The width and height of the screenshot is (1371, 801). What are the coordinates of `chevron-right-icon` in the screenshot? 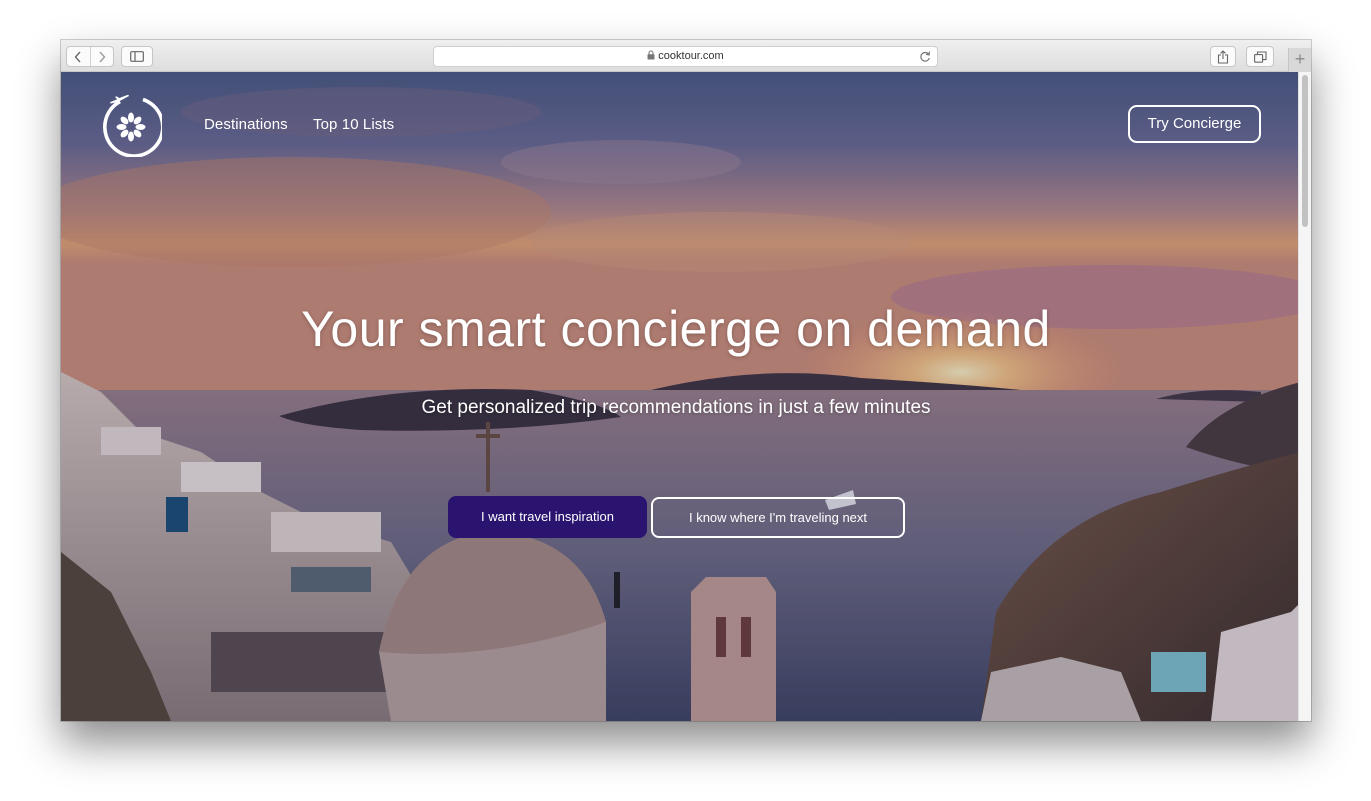 It's located at (102, 56).